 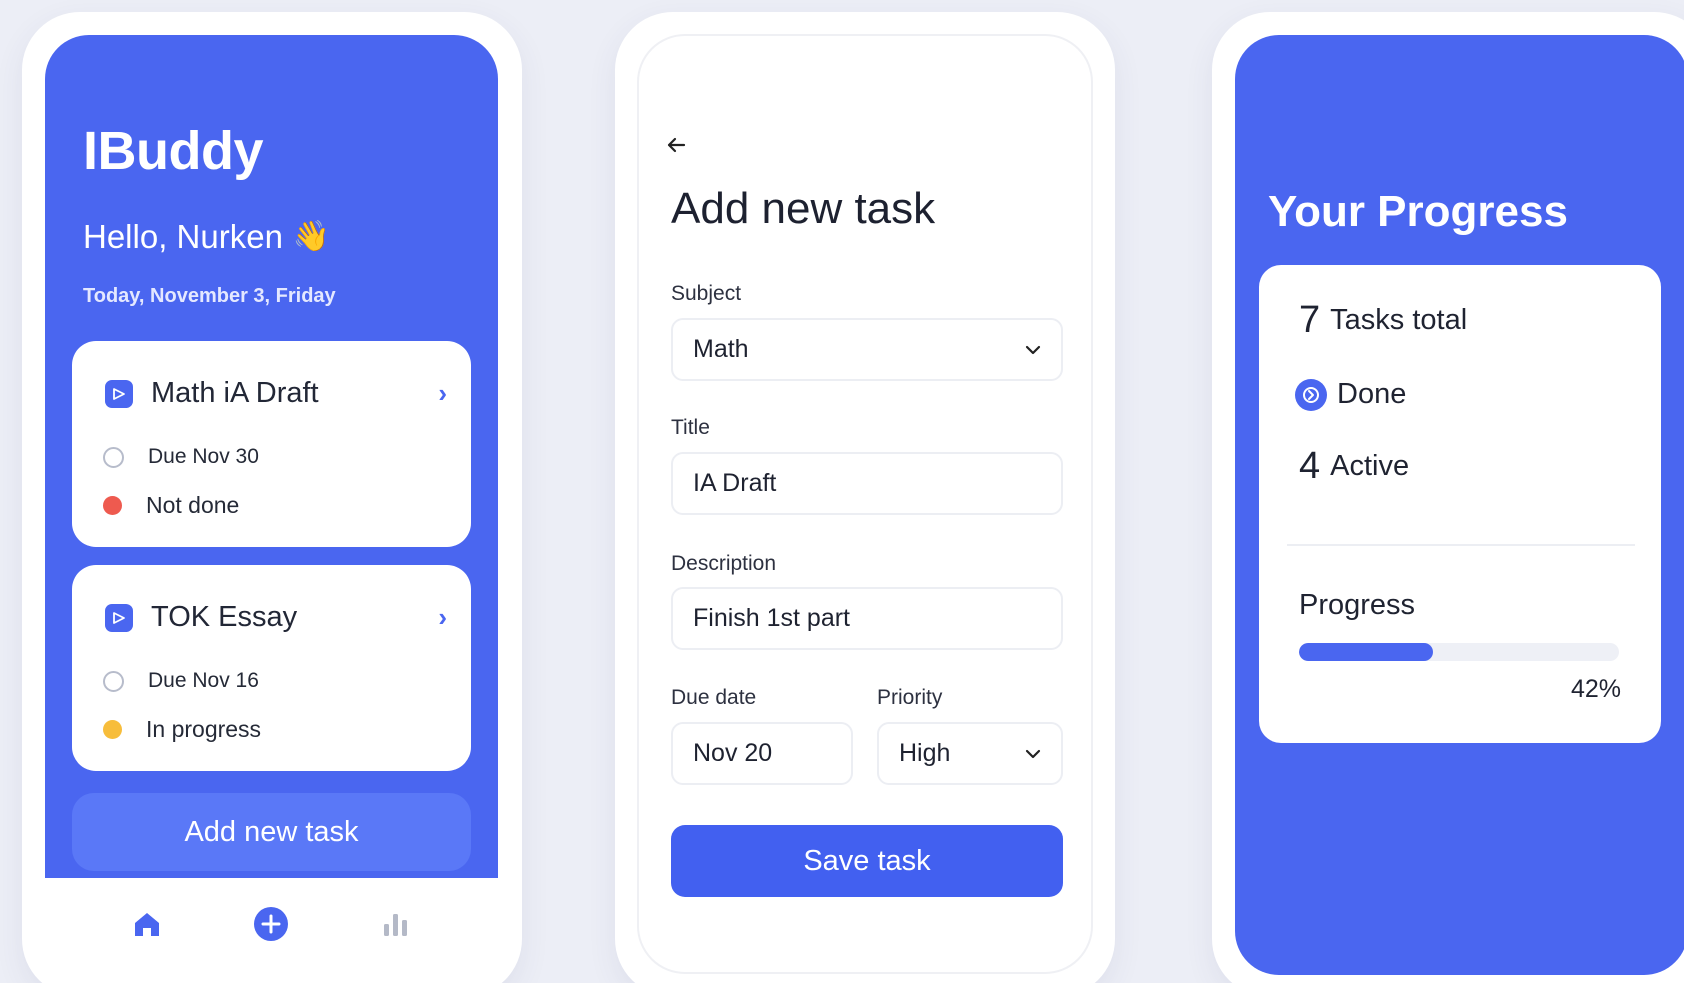 I want to click on home-icon, so click(x=147, y=924).